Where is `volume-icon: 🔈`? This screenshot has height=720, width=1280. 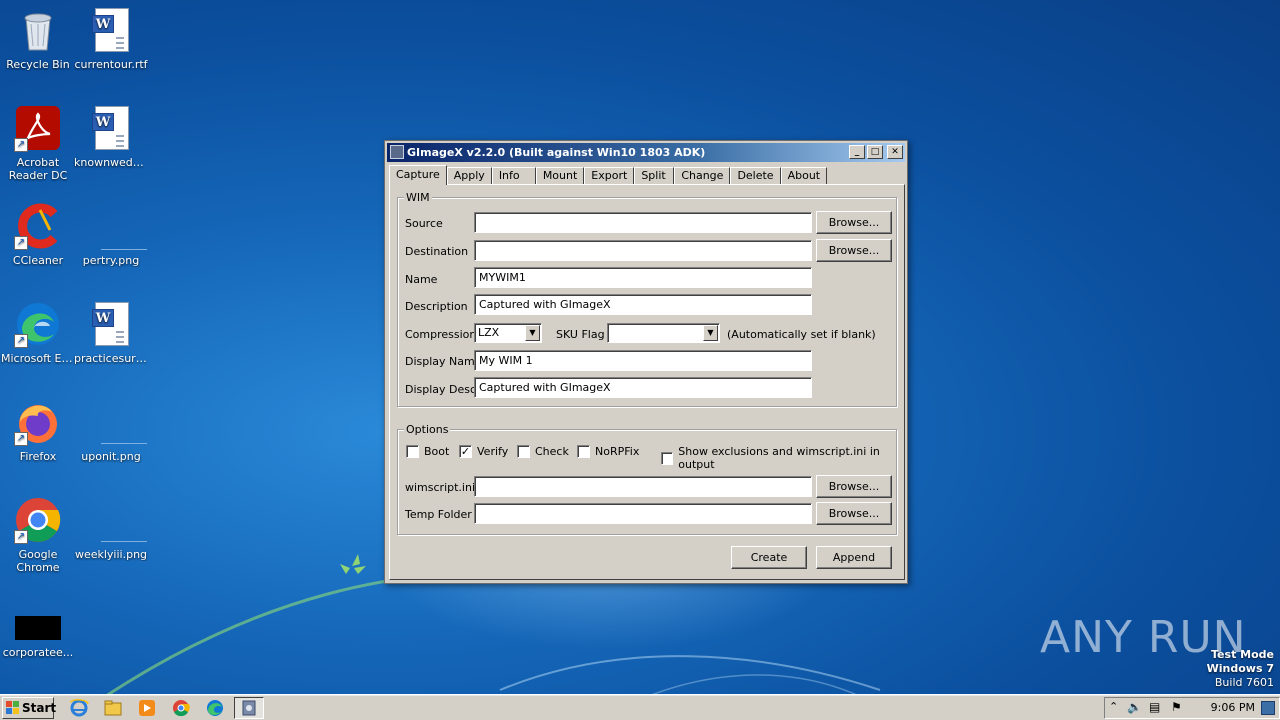 volume-icon: 🔈 is located at coordinates (1134, 707).